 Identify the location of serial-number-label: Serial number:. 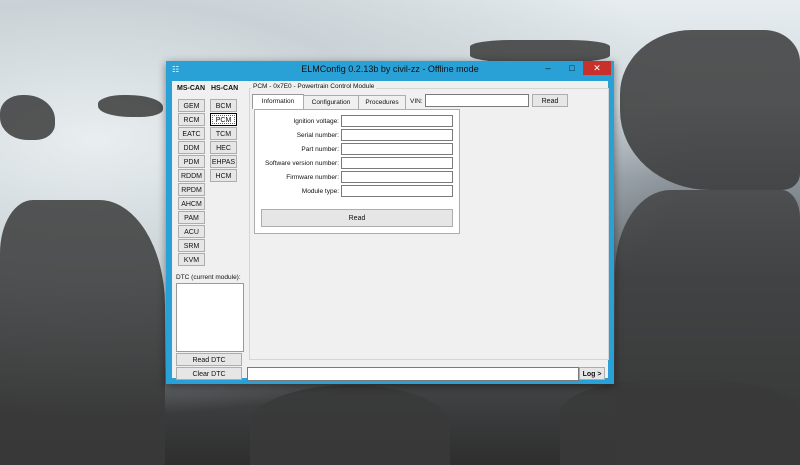
(317, 135).